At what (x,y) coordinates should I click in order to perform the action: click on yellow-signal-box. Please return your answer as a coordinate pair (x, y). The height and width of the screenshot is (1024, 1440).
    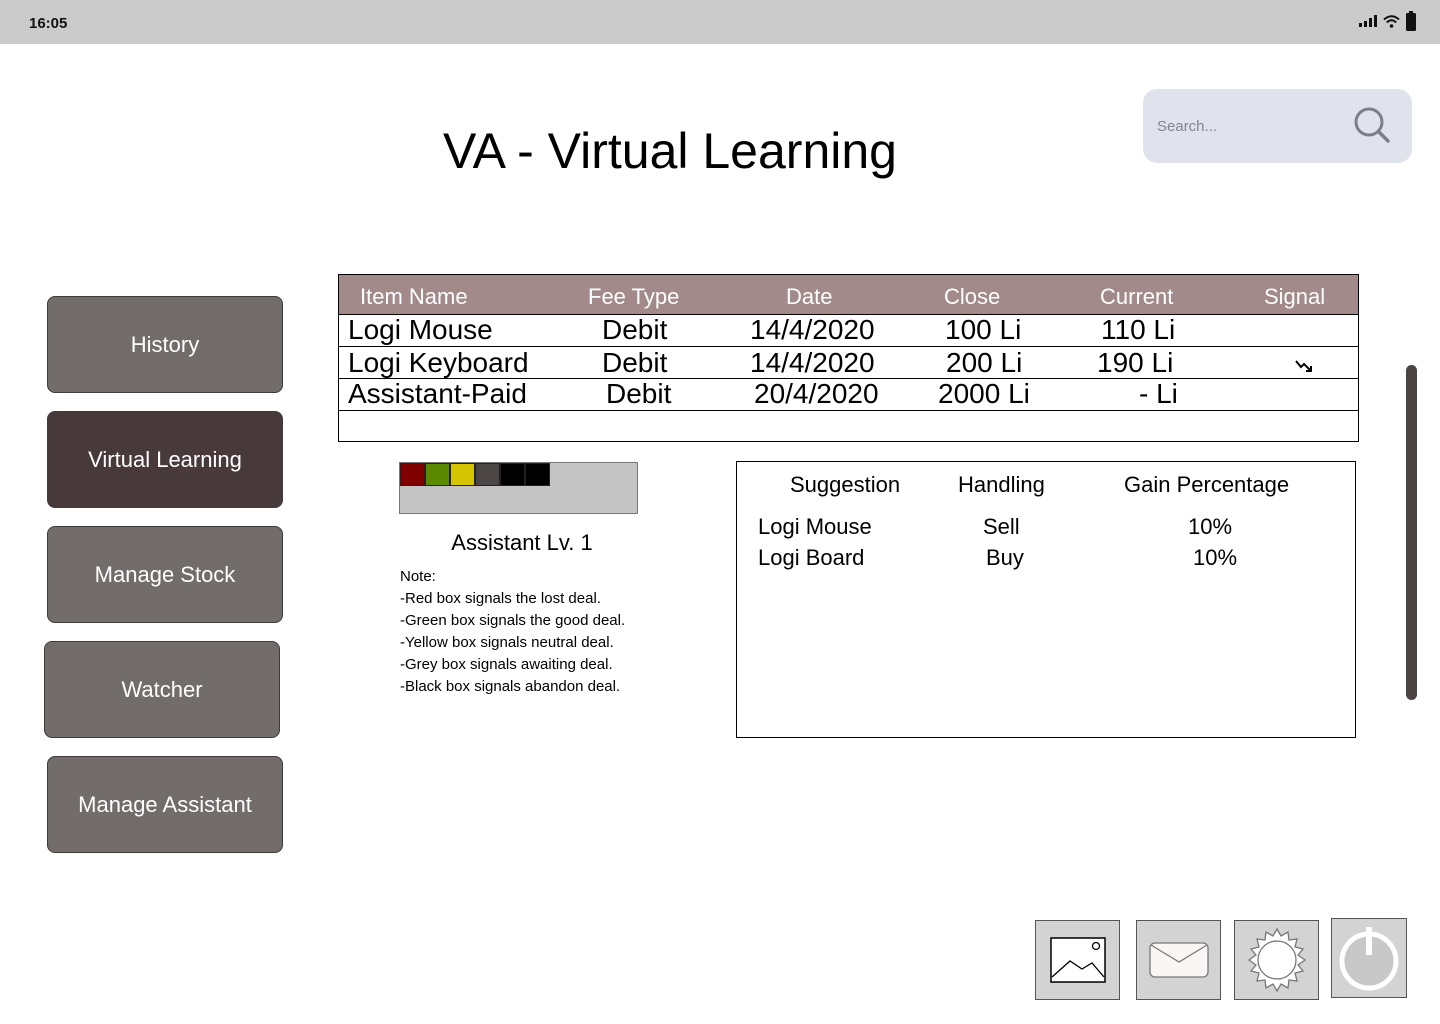
    Looking at the image, I should click on (462, 474).